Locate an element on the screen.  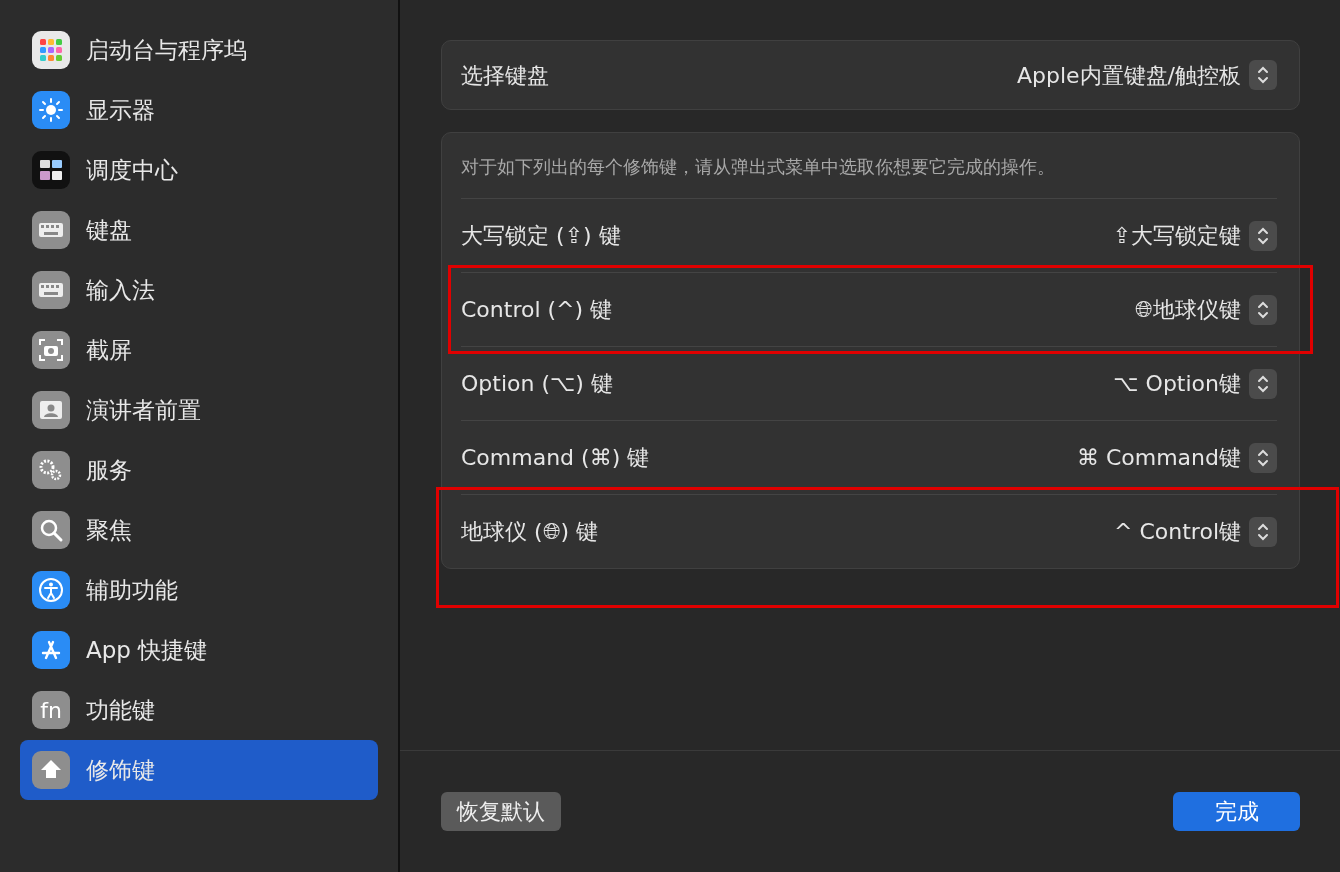
sidebar-item: 输入法 is located at coordinates (199, 290).